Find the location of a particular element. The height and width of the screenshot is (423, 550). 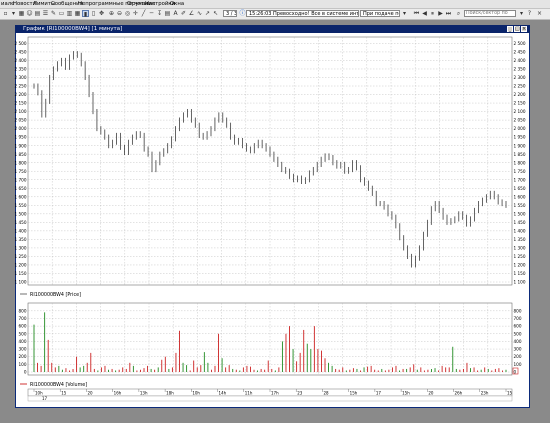

price-tick-label-right: 1 800 is located at coordinates (520, 162).